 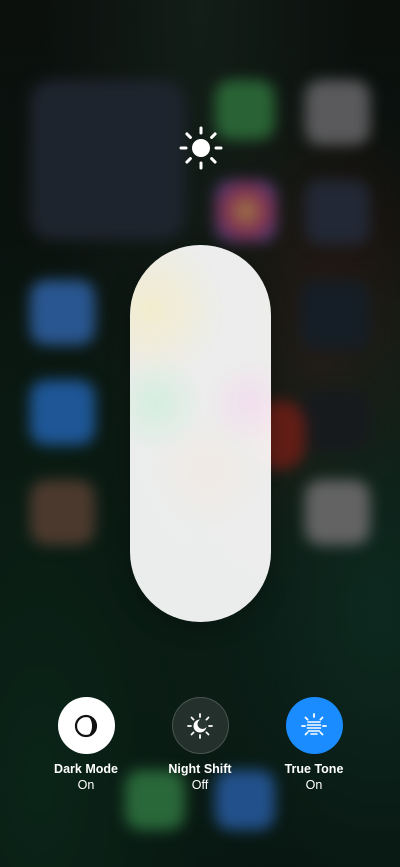 I want to click on true-tone-icon, so click(x=314, y=723).